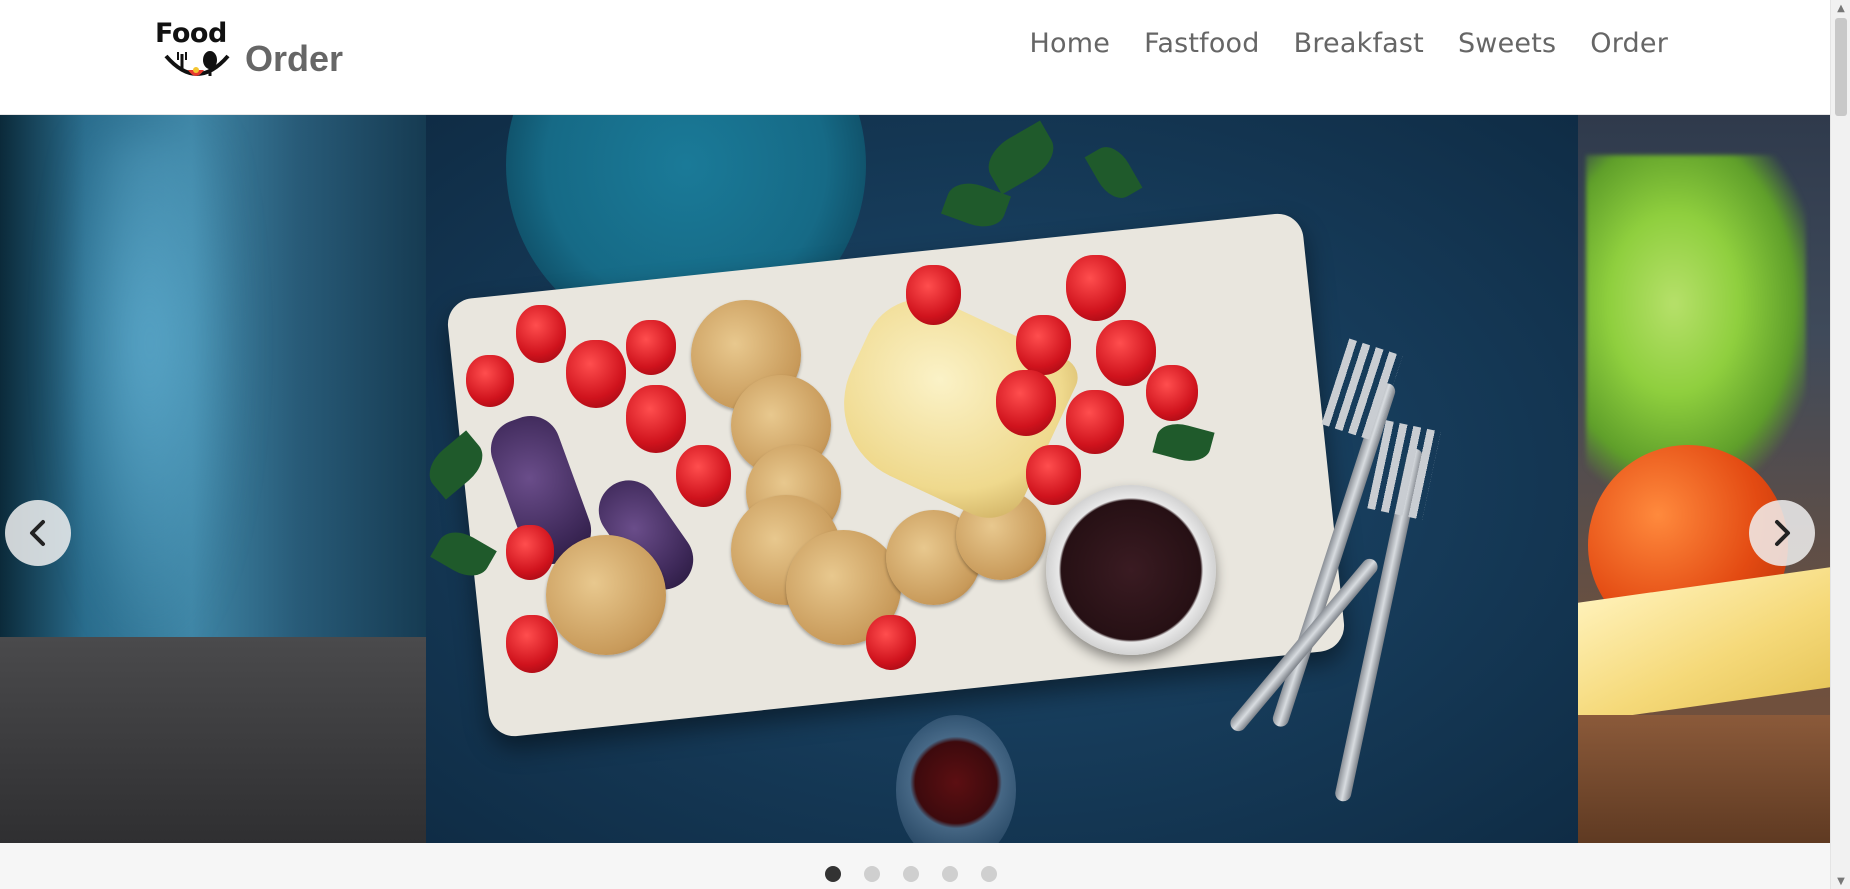  I want to click on drink-glass-image, so click(956, 779).